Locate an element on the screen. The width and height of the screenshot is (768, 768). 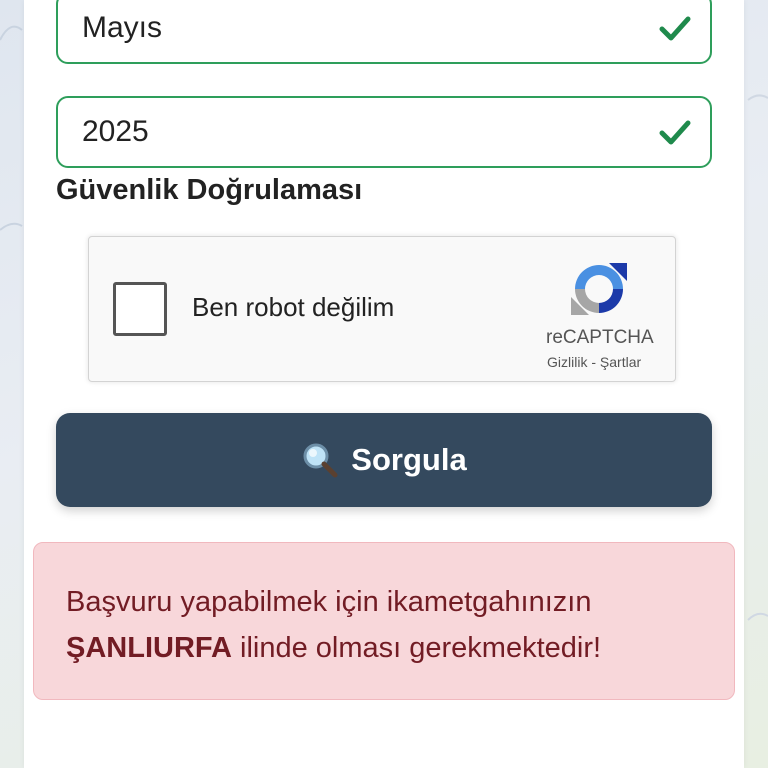
month-select: Mayıs is located at coordinates (384, 32).